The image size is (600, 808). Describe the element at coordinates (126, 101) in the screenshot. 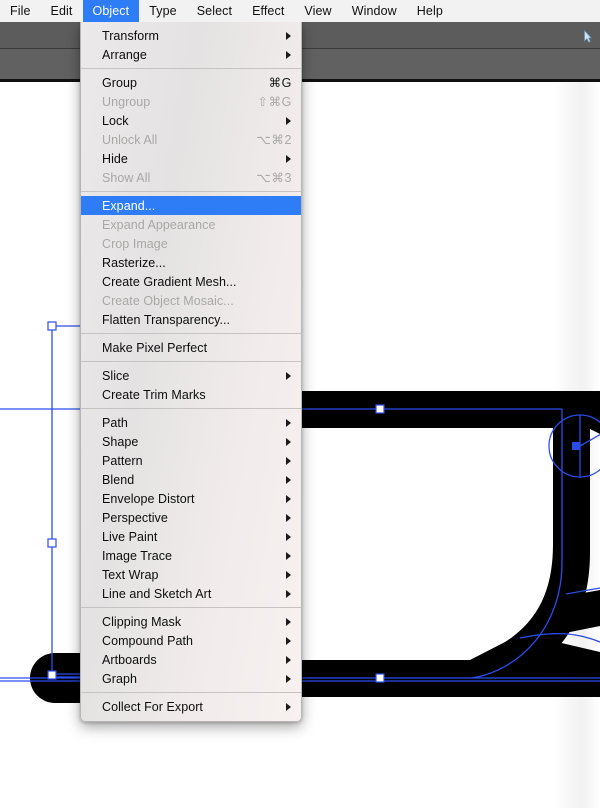

I see `menu-item-label: Ungroup` at that location.